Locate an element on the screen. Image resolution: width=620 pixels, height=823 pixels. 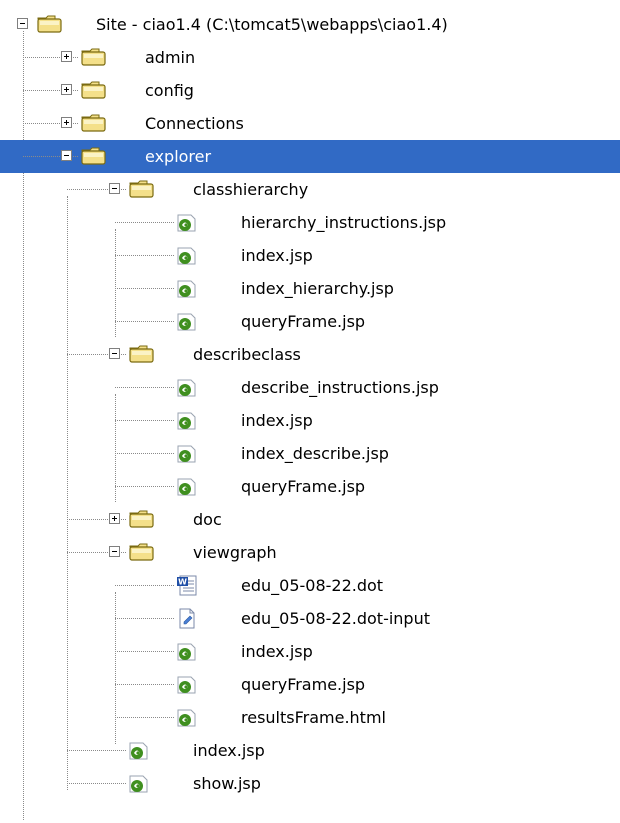
file-node-index-describe-jsp: index_describe.jsp is located at coordinates (310, 453).